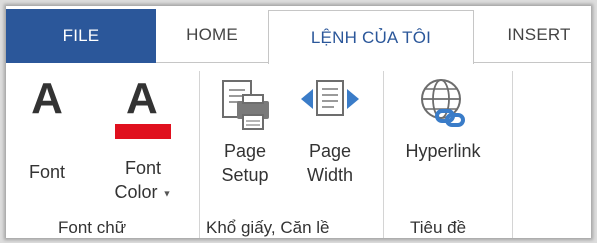 The width and height of the screenshot is (597, 243). What do you see at coordinates (212, 34) in the screenshot?
I see `tab-home: HOME` at bounding box center [212, 34].